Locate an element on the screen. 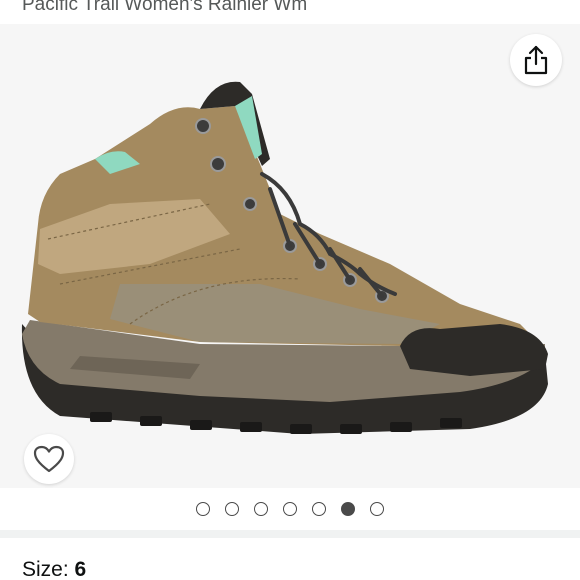  share-button is located at coordinates (536, 60).